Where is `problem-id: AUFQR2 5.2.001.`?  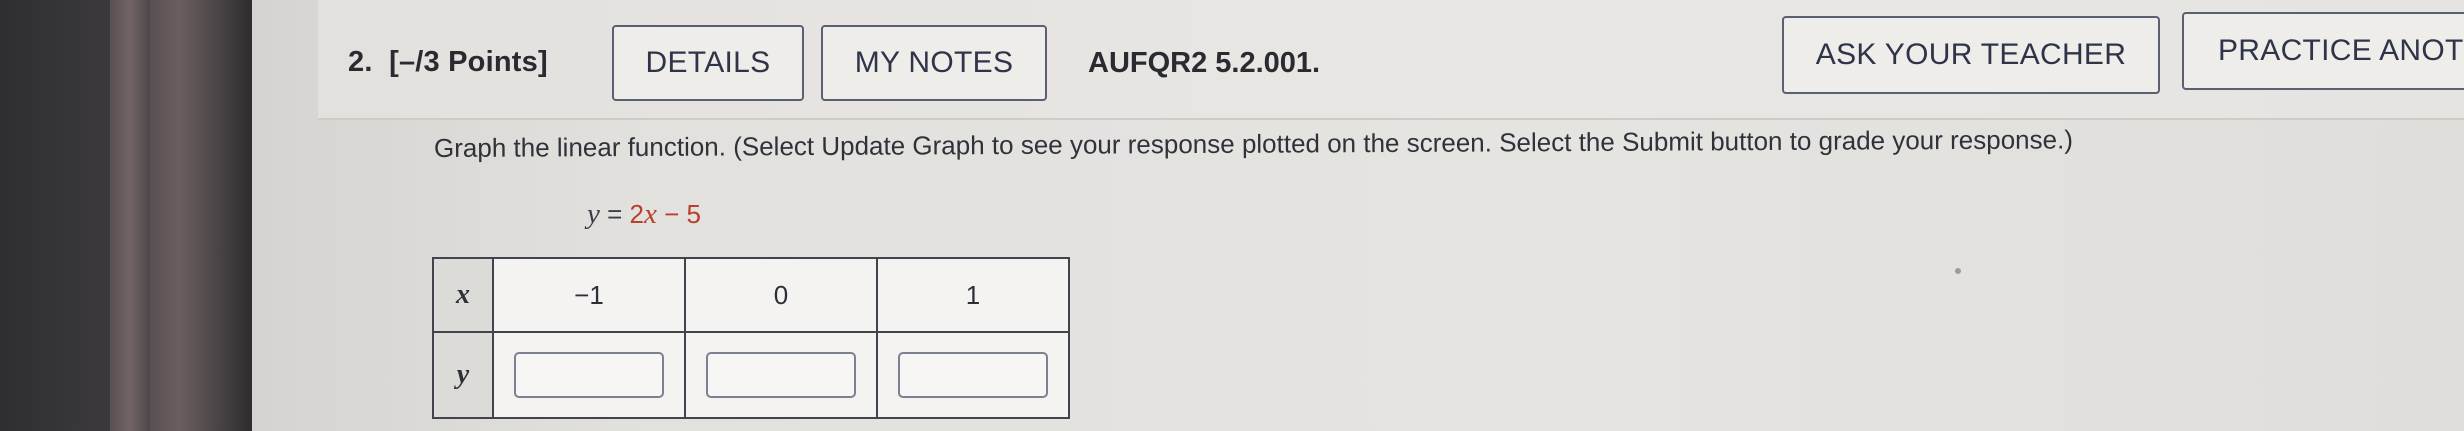 problem-id: AUFQR2 5.2.001. is located at coordinates (1204, 63).